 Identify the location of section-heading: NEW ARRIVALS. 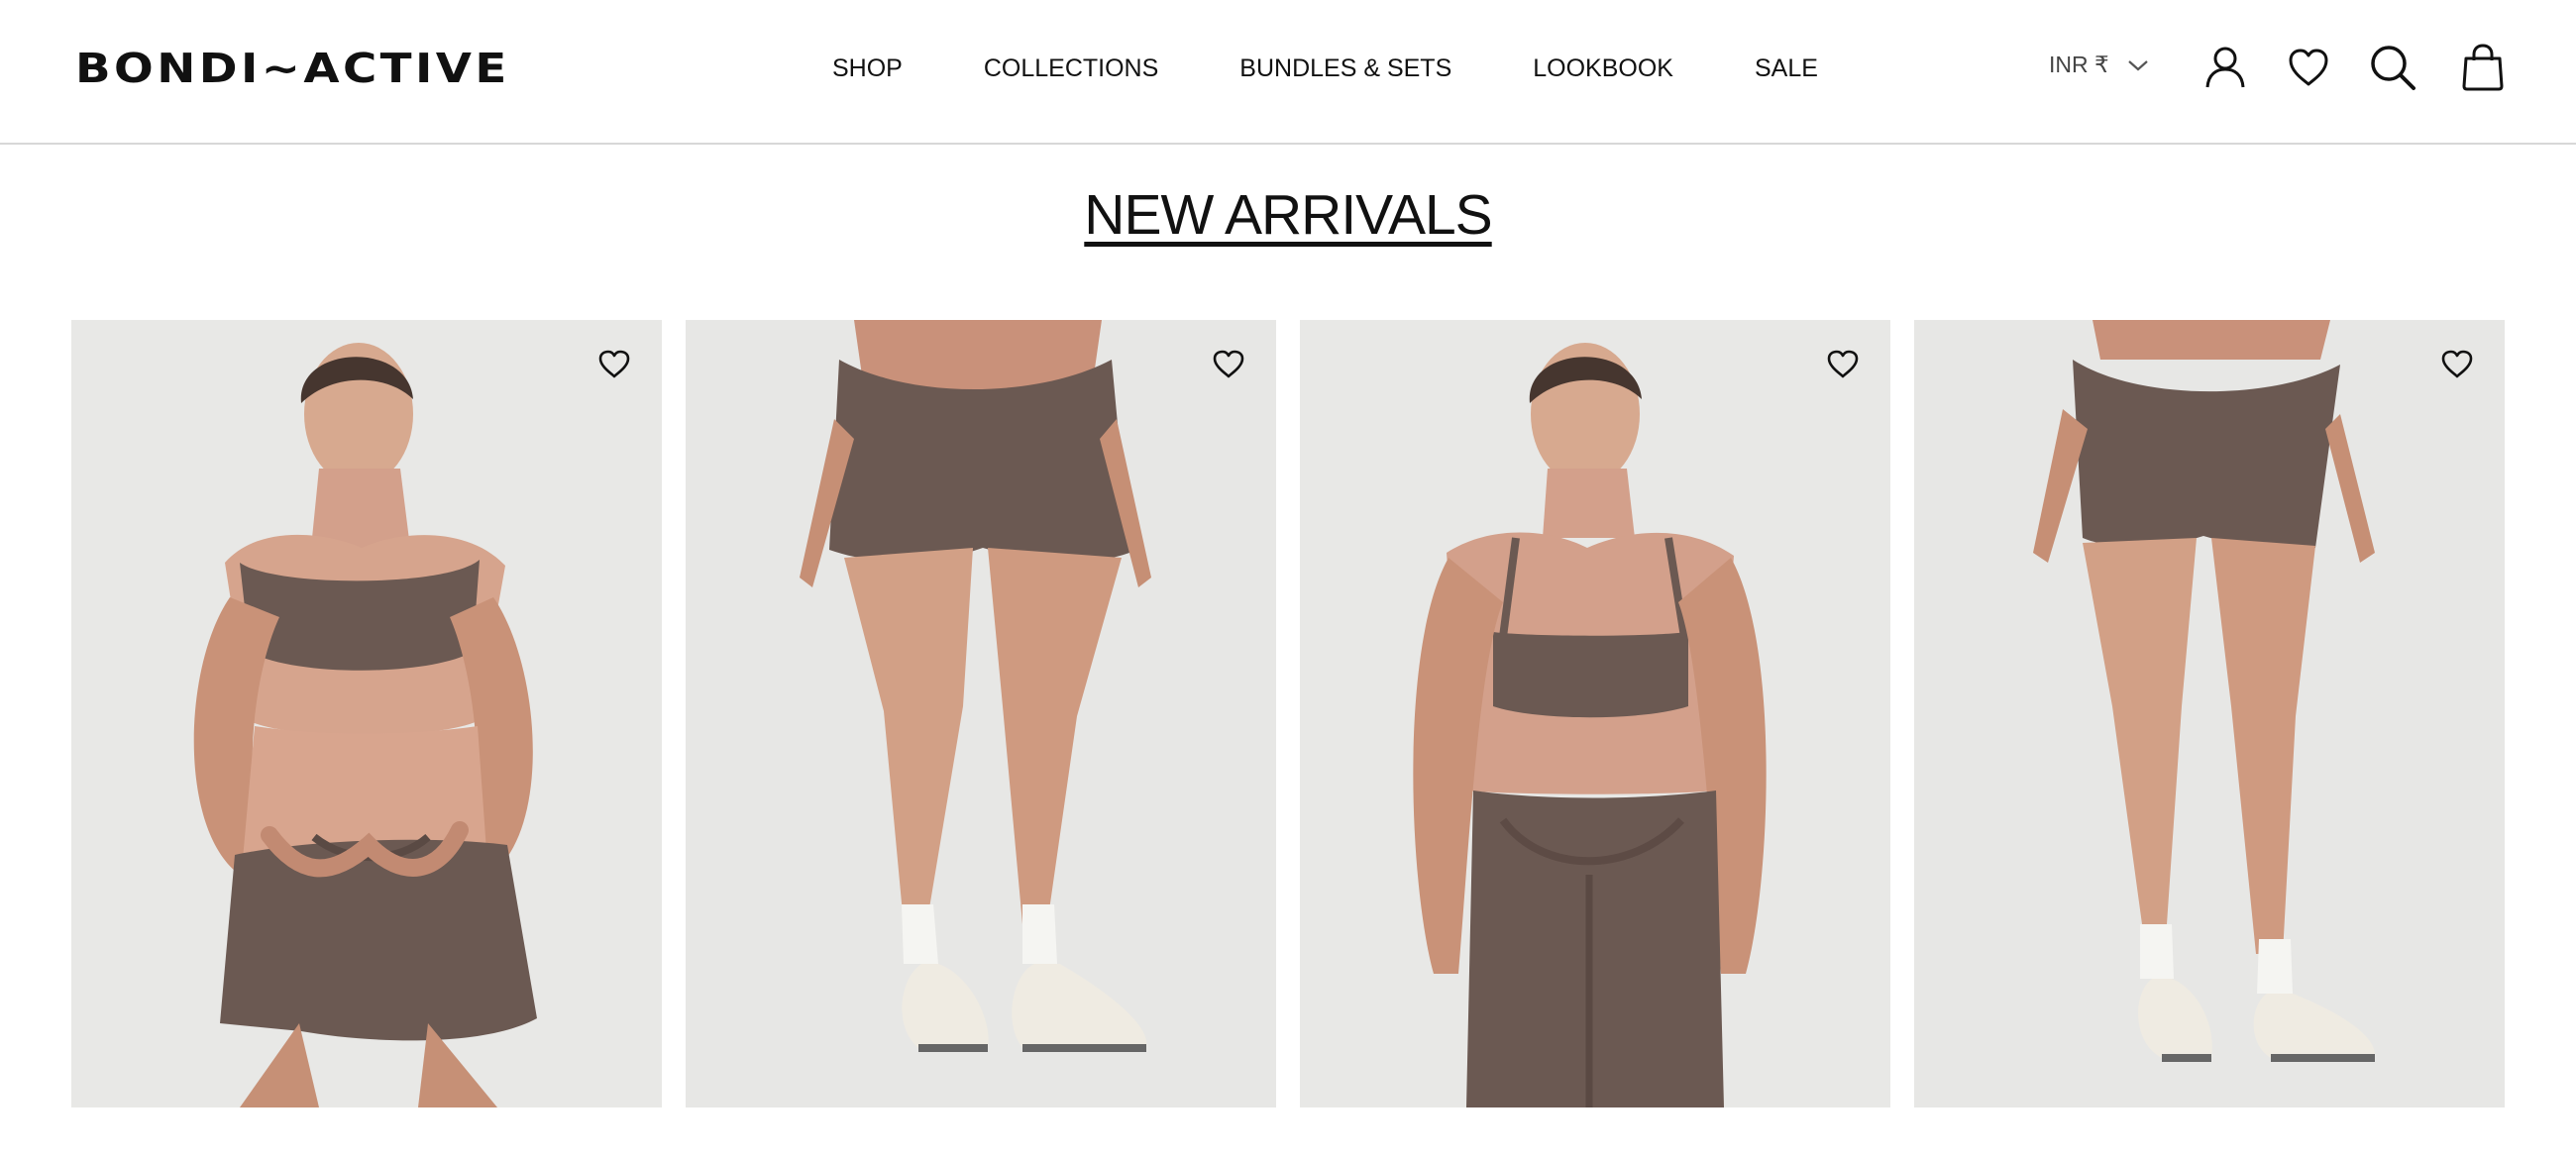
(1288, 215).